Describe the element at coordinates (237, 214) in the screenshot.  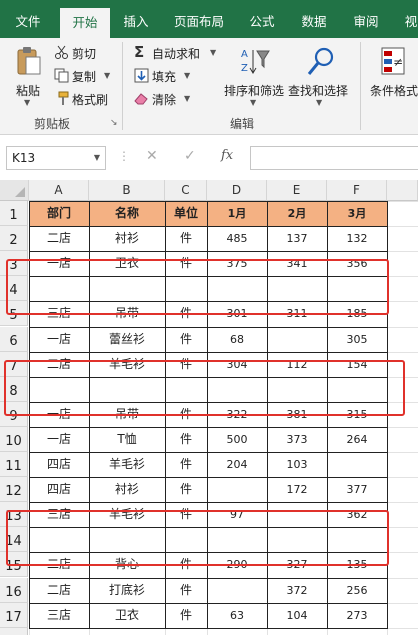
I see `header-cell: 1月` at that location.